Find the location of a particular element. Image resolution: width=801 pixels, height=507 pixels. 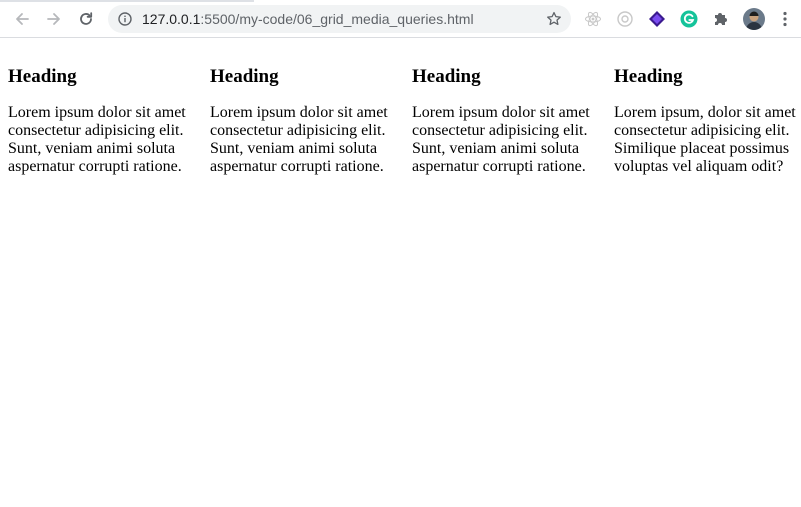

back-button is located at coordinates (22, 19).